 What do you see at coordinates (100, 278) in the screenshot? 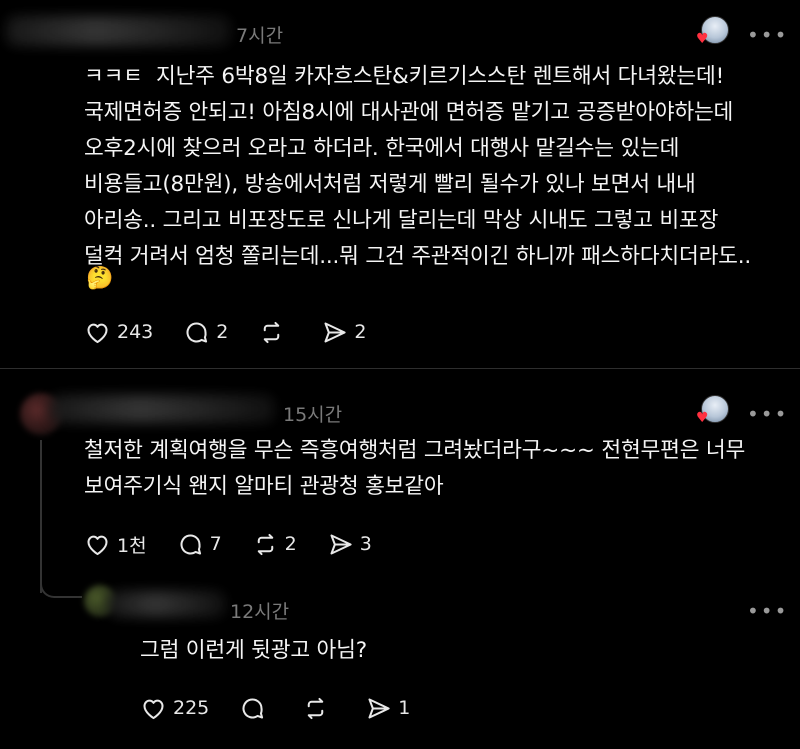
I see `thinking-emoji: 🤔` at bounding box center [100, 278].